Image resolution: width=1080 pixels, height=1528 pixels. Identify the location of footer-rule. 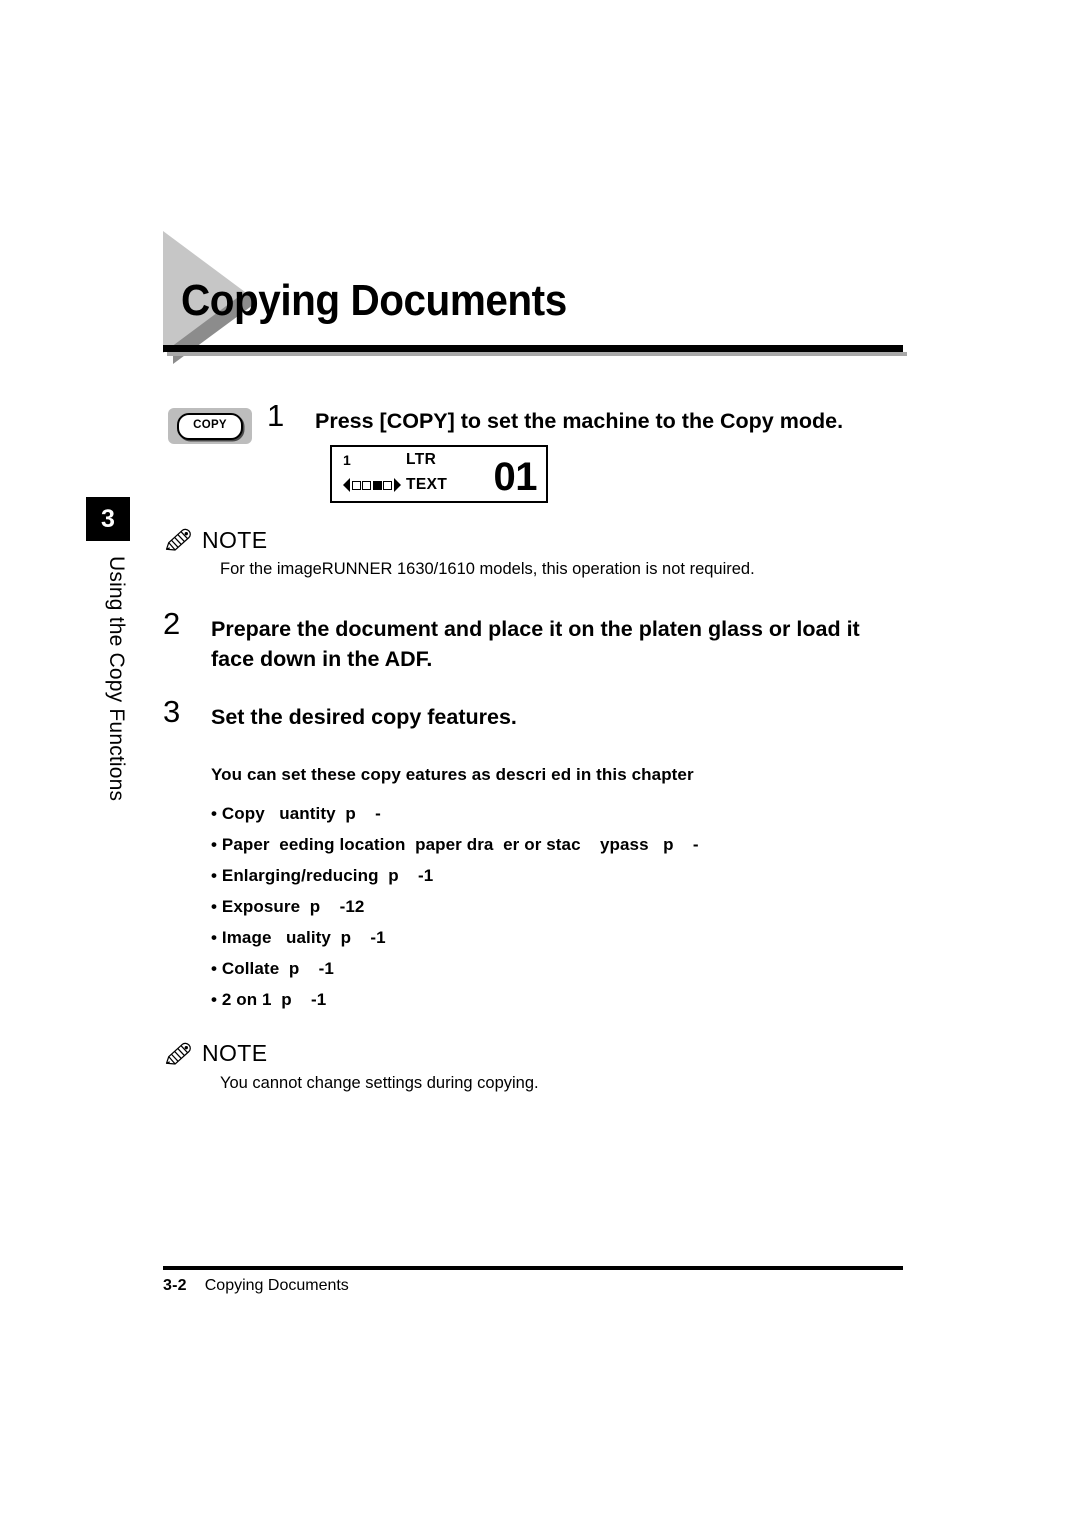
(533, 1268).